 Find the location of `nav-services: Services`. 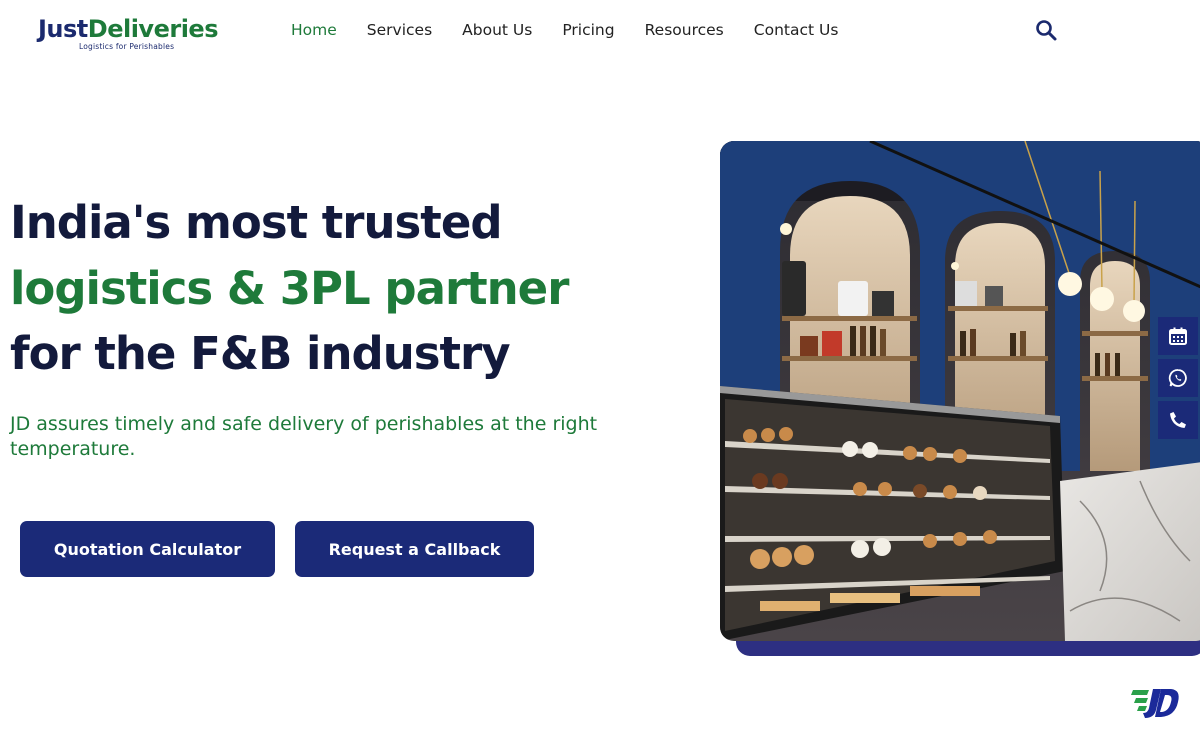

nav-services: Services is located at coordinates (399, 30).